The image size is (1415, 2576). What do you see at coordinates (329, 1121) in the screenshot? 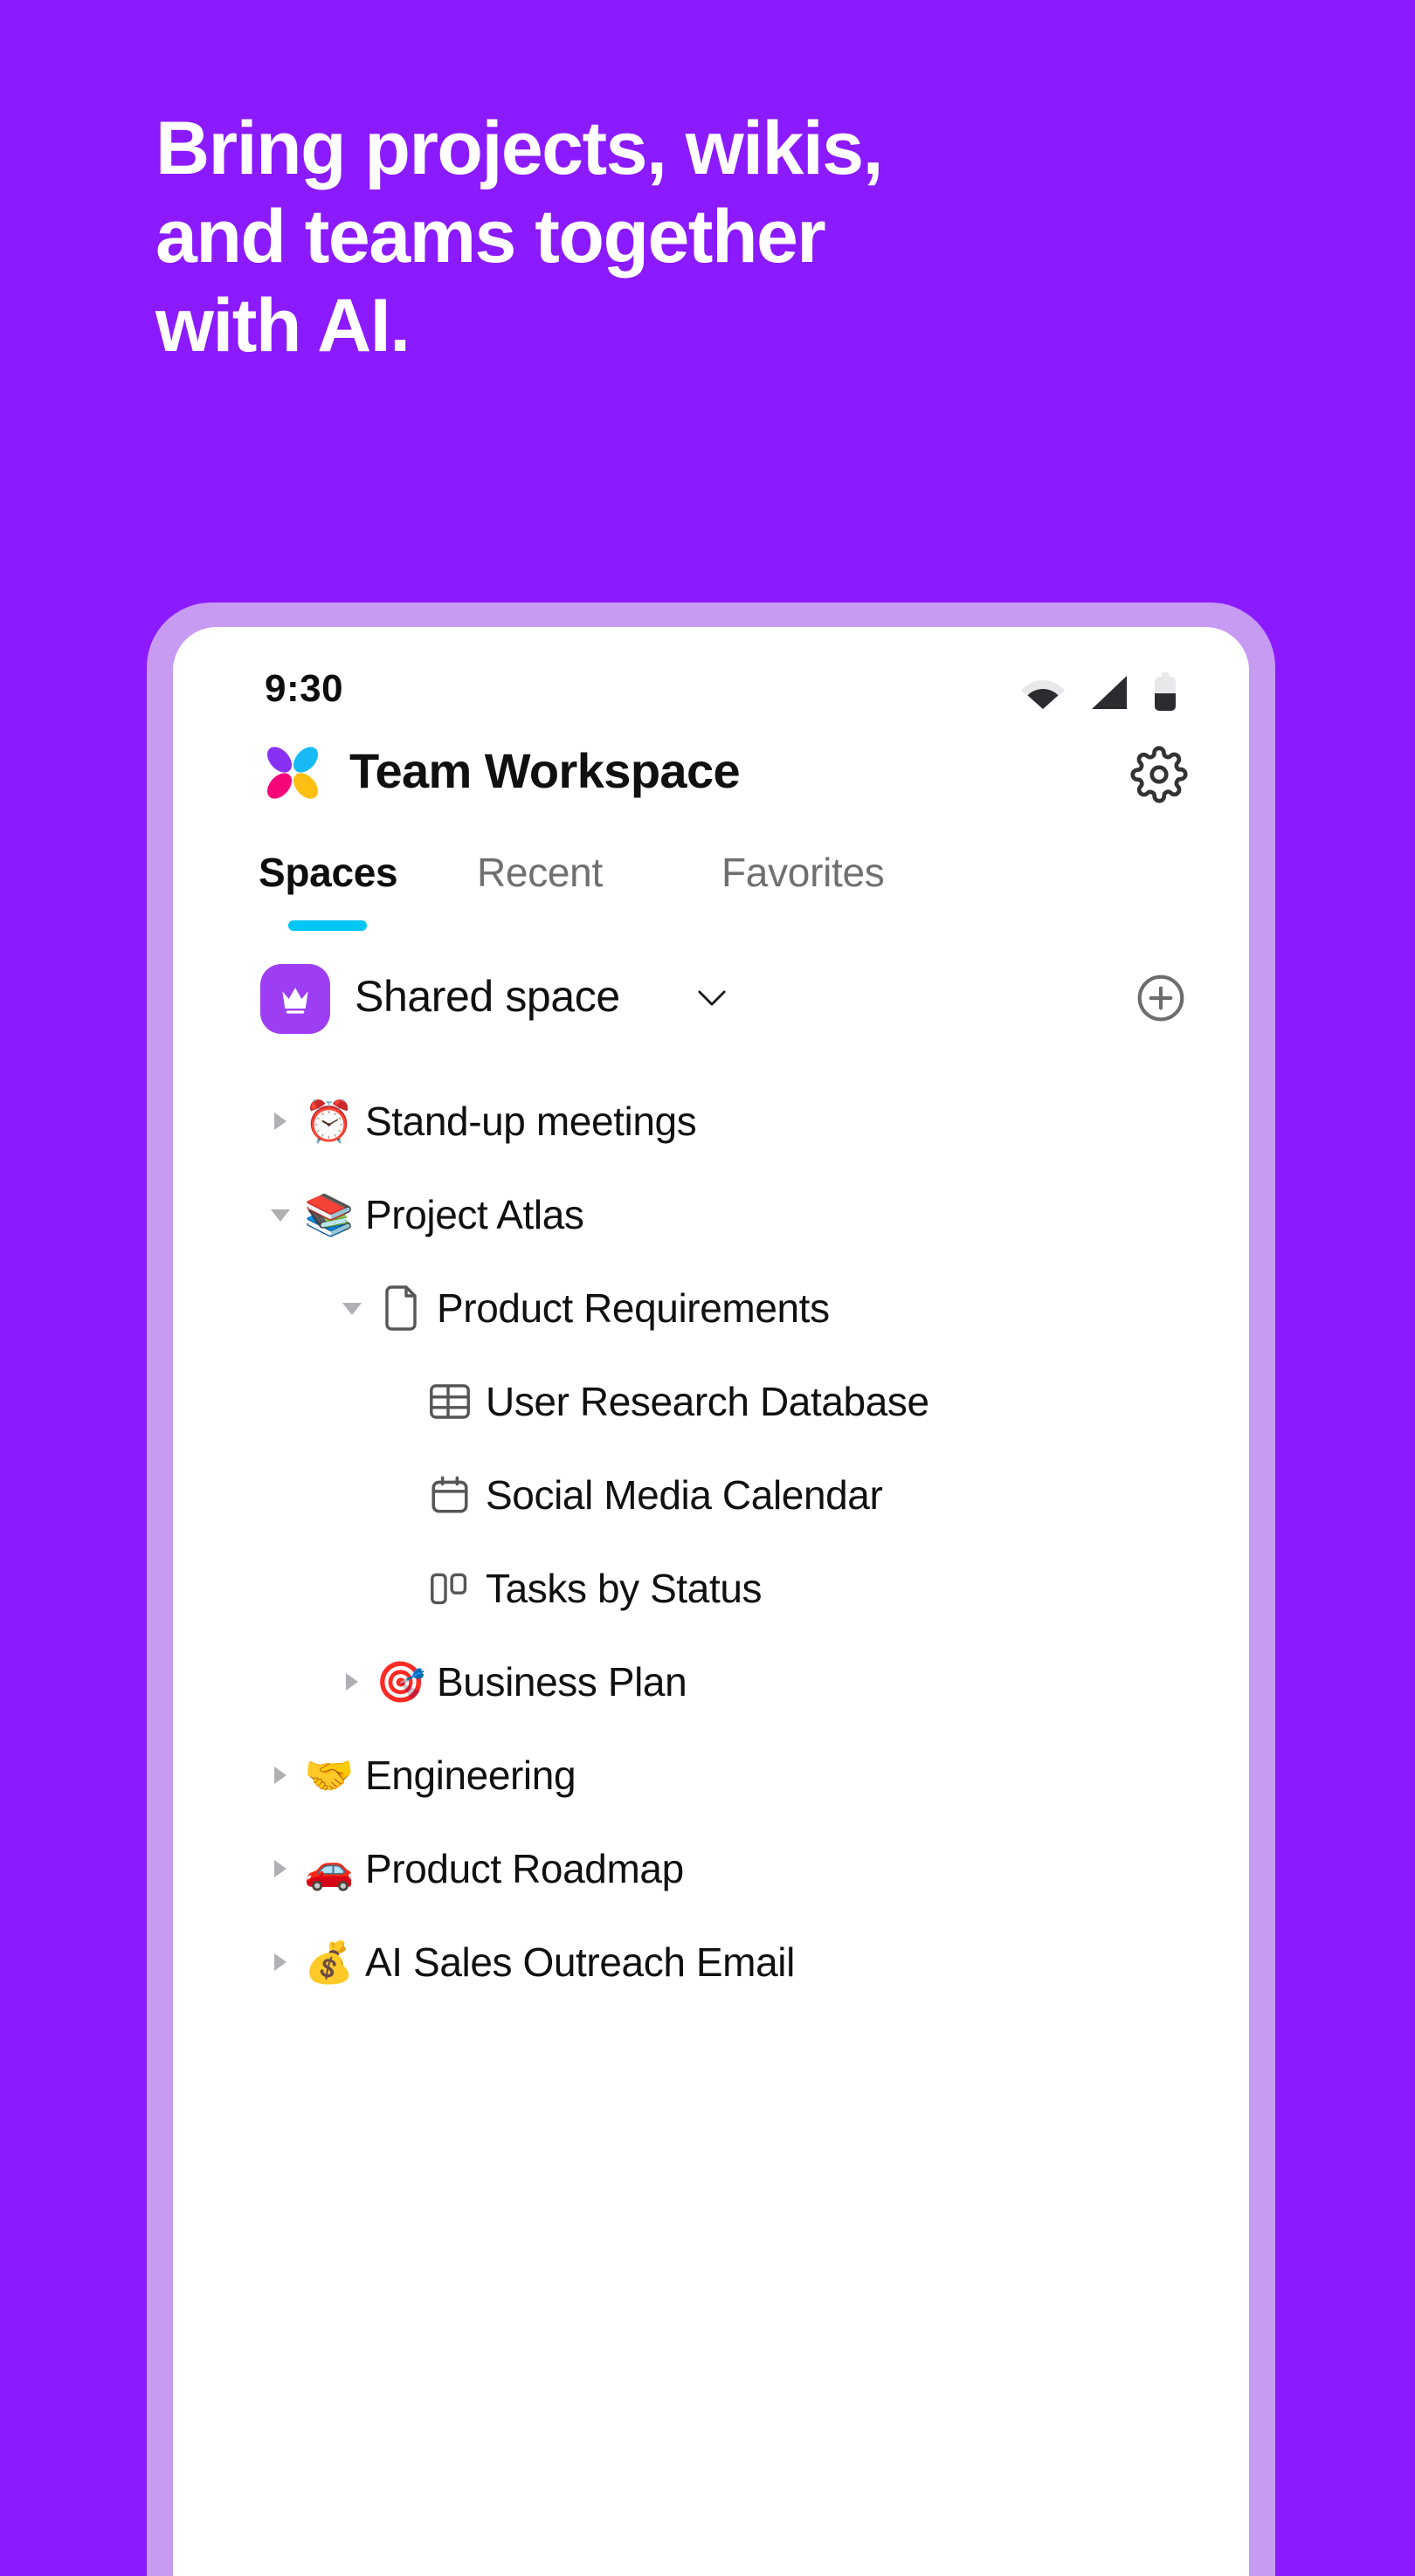
I see `alarm-clock-emoji: ⏰` at bounding box center [329, 1121].